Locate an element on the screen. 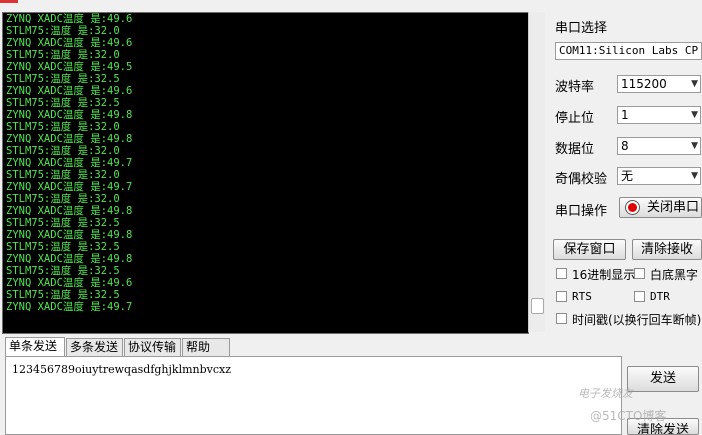 This screenshot has height=435, width=702. terminal-line: ZYNQ XADC温度 是:49.5 is located at coordinates (69, 67).